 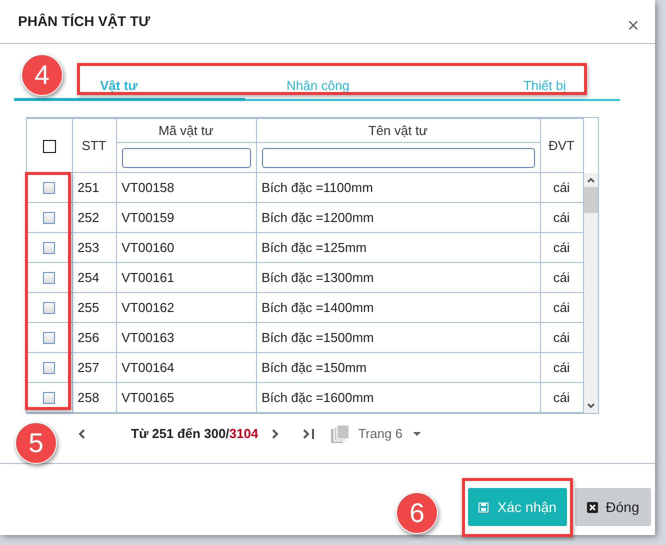 I want to click on caret-icon, so click(x=416, y=434).